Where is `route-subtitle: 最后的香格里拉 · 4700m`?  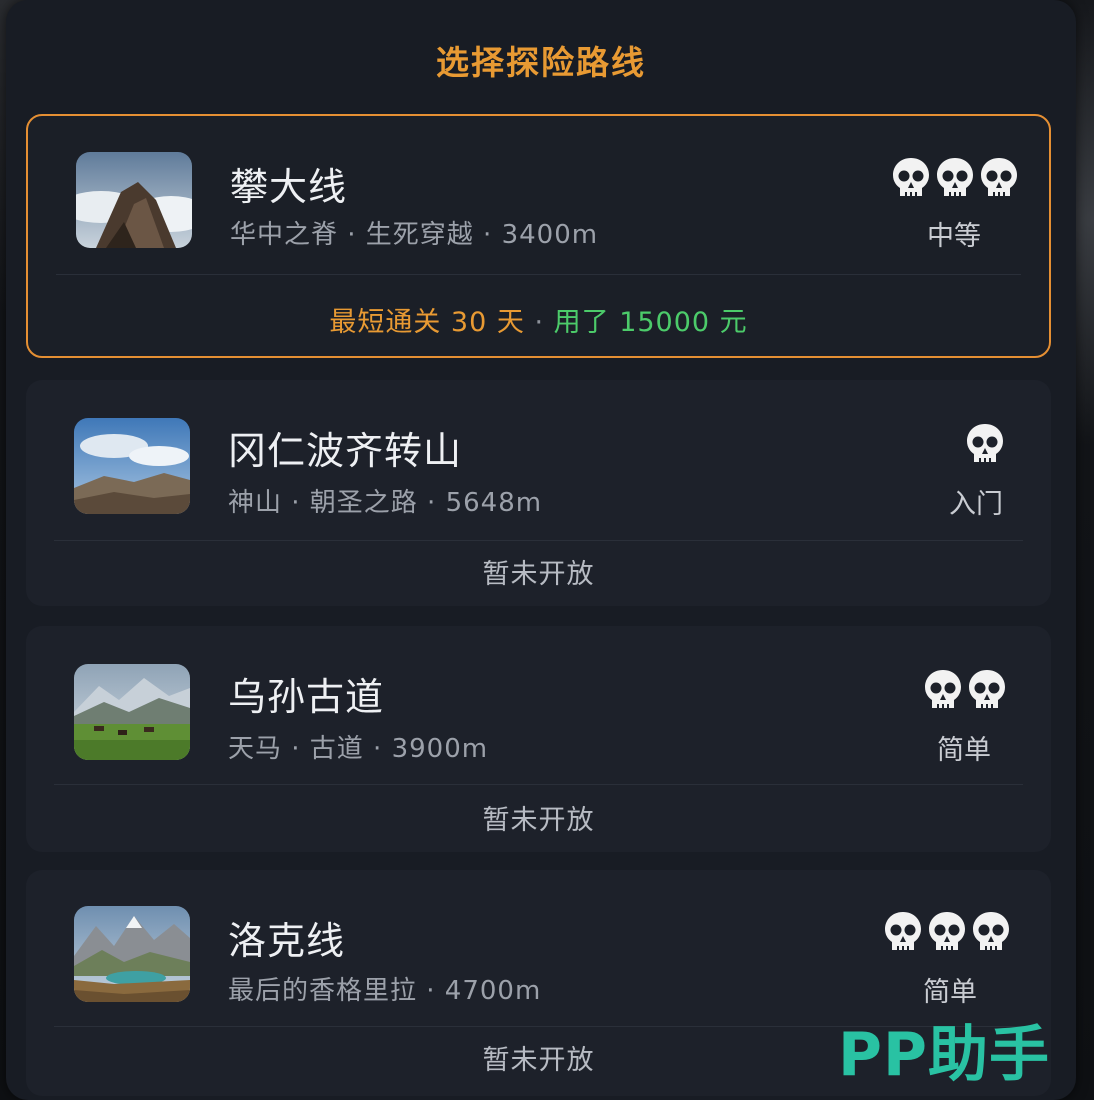 route-subtitle: 最后的香格里拉 · 4700m is located at coordinates (385, 991).